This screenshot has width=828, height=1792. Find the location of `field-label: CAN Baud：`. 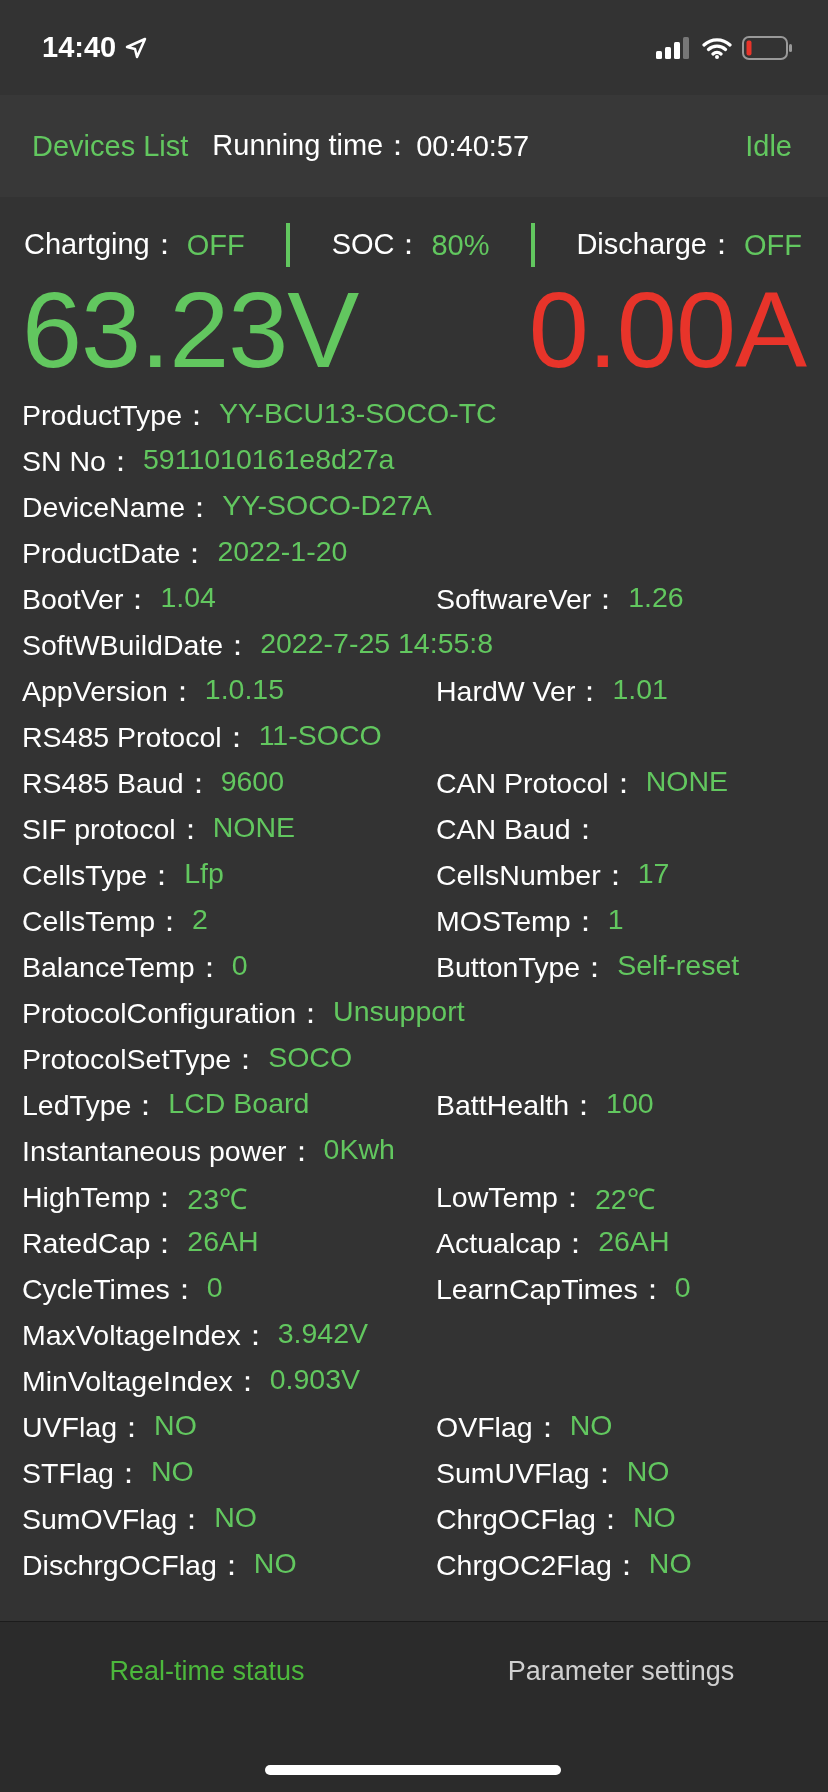

field-label: CAN Baud： is located at coordinates (518, 829).